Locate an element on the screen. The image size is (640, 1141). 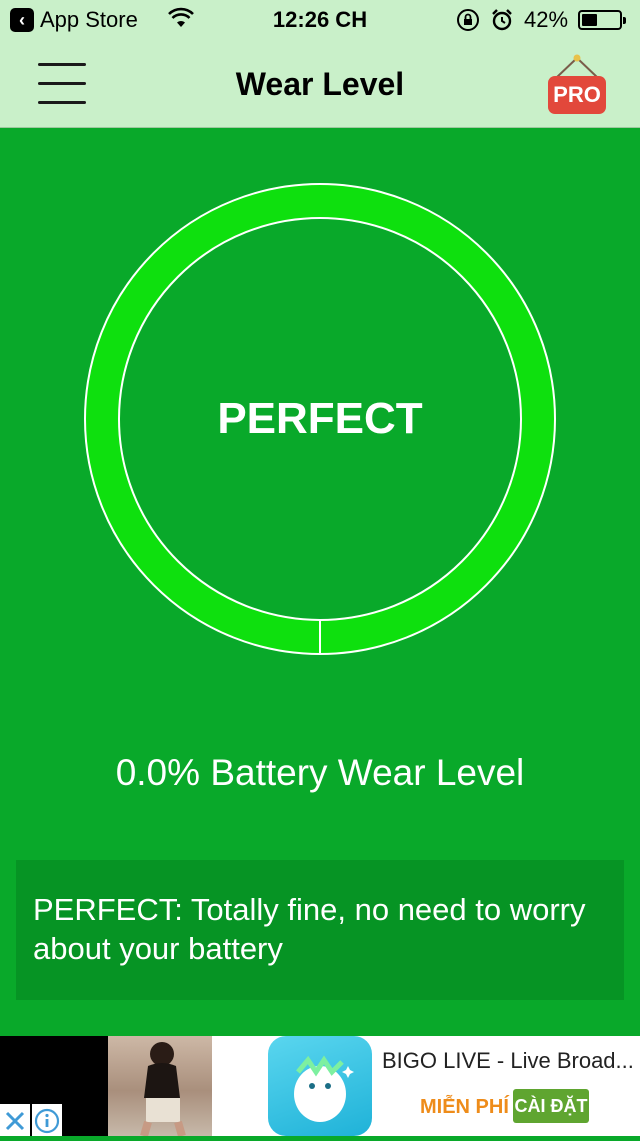
ad-close-icon is located at coordinates (15, 1120).